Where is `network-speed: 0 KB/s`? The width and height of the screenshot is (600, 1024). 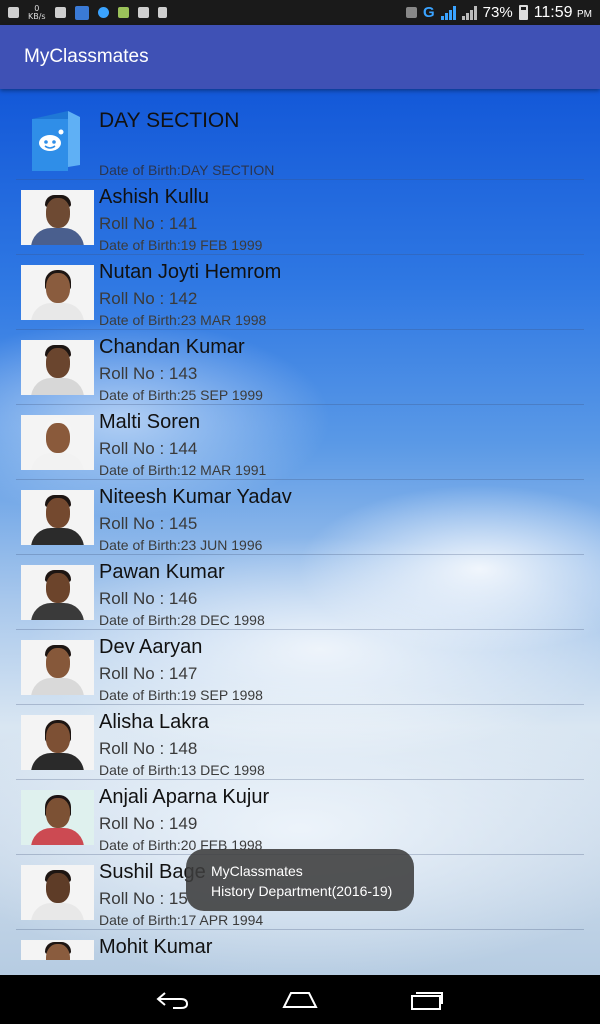 network-speed: 0 KB/s is located at coordinates (37, 12).